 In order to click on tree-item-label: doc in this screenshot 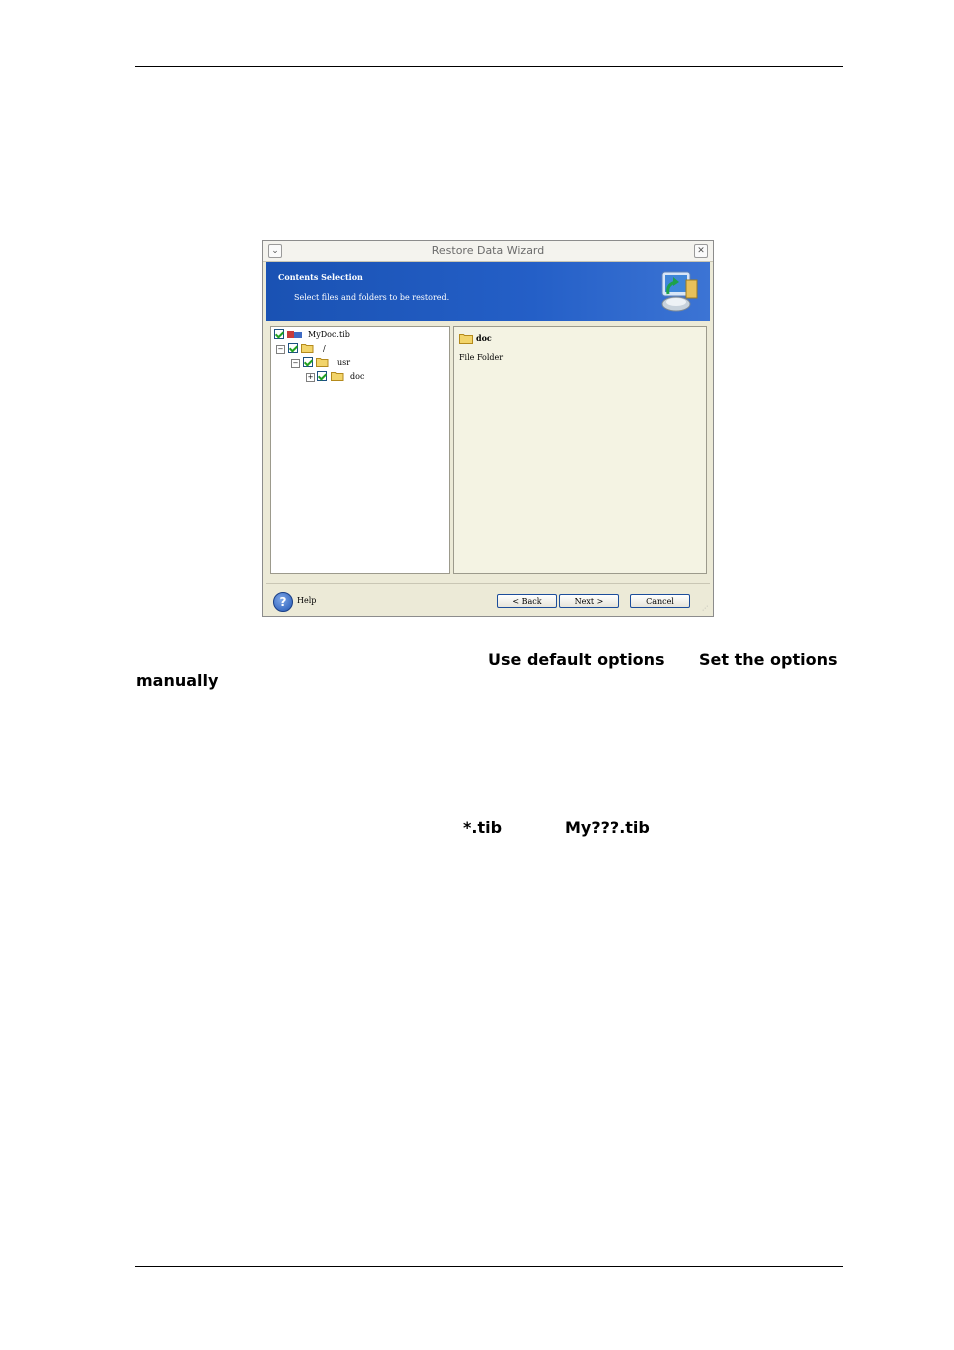, I will do `click(357, 376)`.